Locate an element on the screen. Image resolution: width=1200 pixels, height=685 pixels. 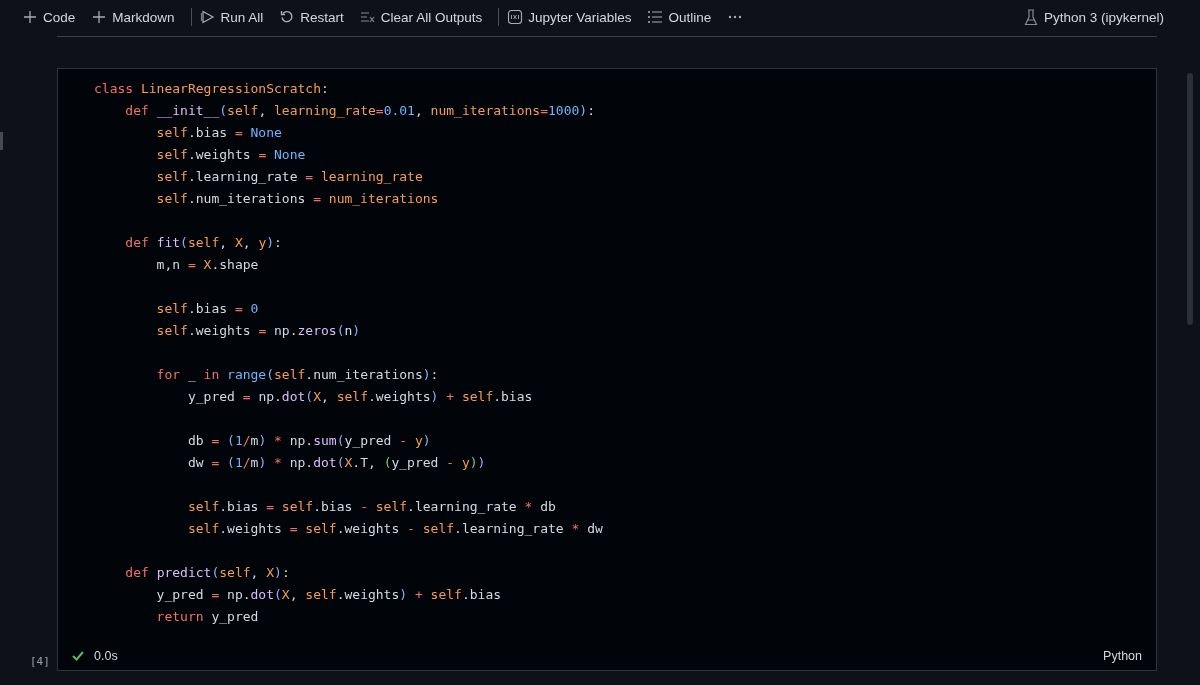
code-line: for _ in range(self.num_iterations): is located at coordinates (297, 375).